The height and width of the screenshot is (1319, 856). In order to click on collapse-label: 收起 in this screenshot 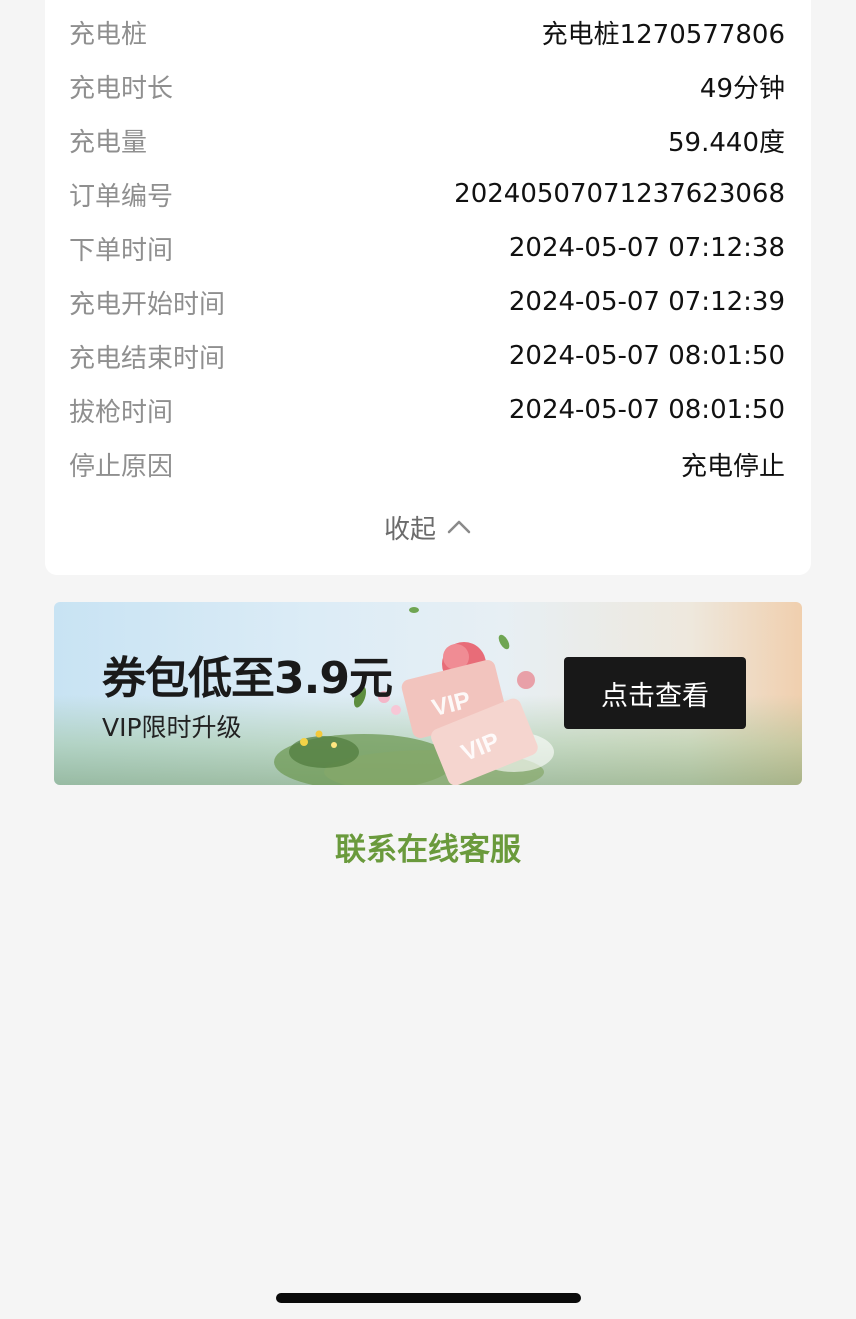, I will do `click(409, 529)`.